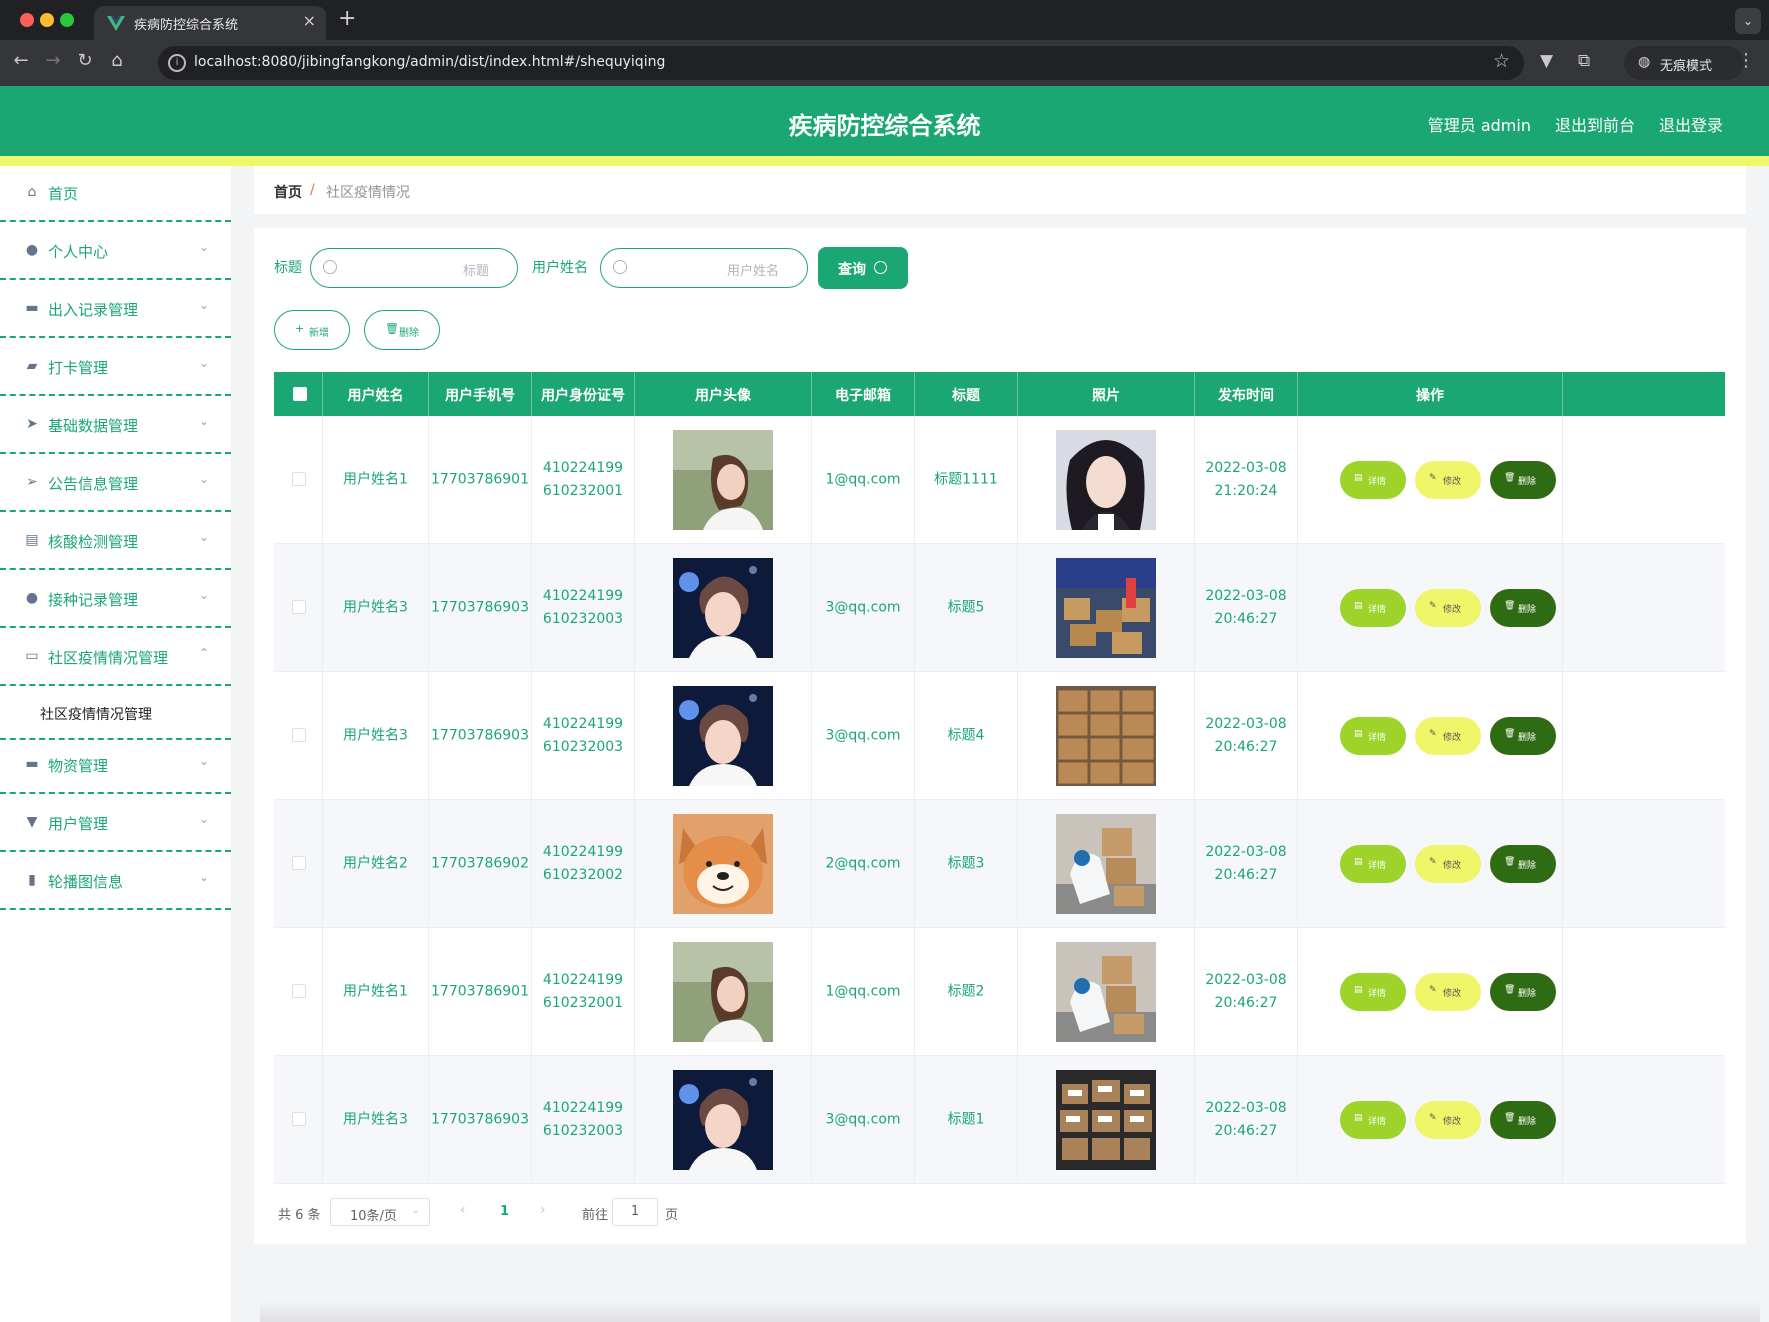  I want to click on sidebar-item: ▬ 出入记录管理 ⌄, so click(115, 310).